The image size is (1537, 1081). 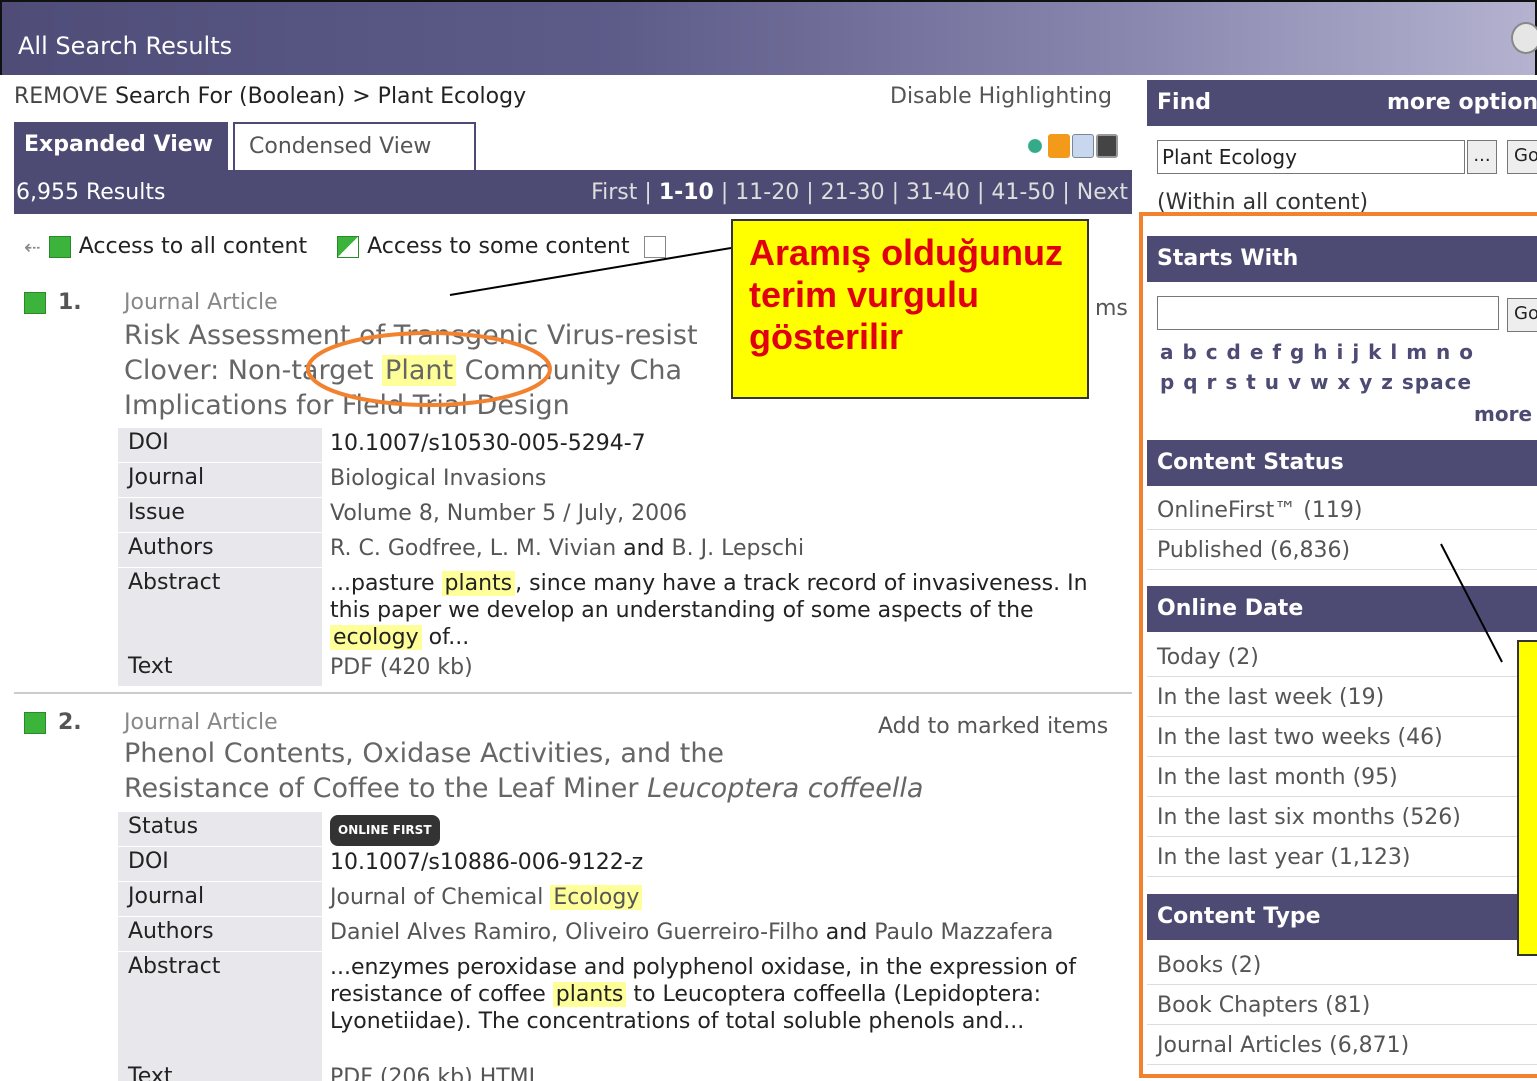 I want to click on highlight-ellipse, so click(x=429, y=369).